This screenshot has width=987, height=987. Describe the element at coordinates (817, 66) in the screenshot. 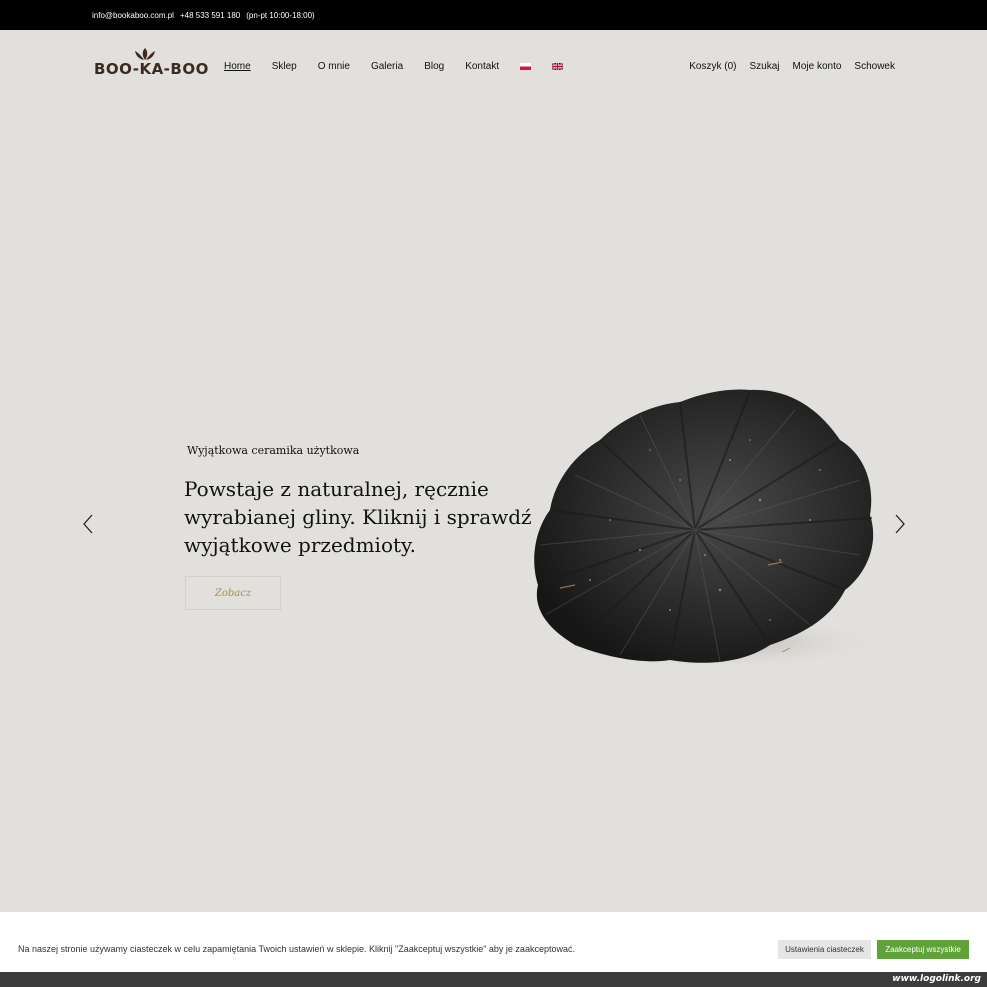

I see `account-link: Moje konto` at that location.